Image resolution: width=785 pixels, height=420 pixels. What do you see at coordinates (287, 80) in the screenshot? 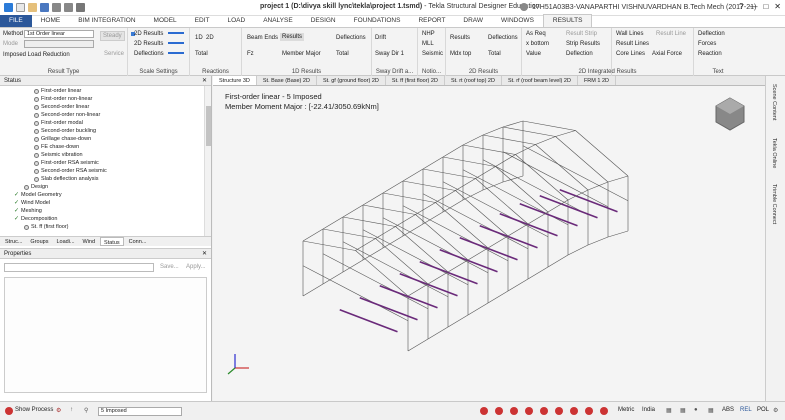
I see `view-tab-base: St. Base (Base) 2D` at bounding box center [287, 80].